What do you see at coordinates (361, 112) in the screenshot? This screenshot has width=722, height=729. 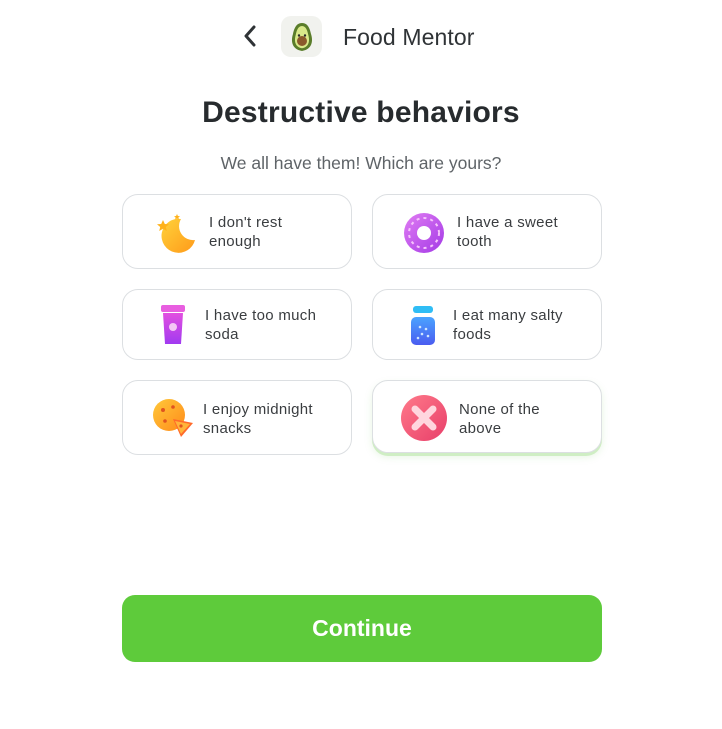 I see `page-title: Destructive behaviors` at bounding box center [361, 112].